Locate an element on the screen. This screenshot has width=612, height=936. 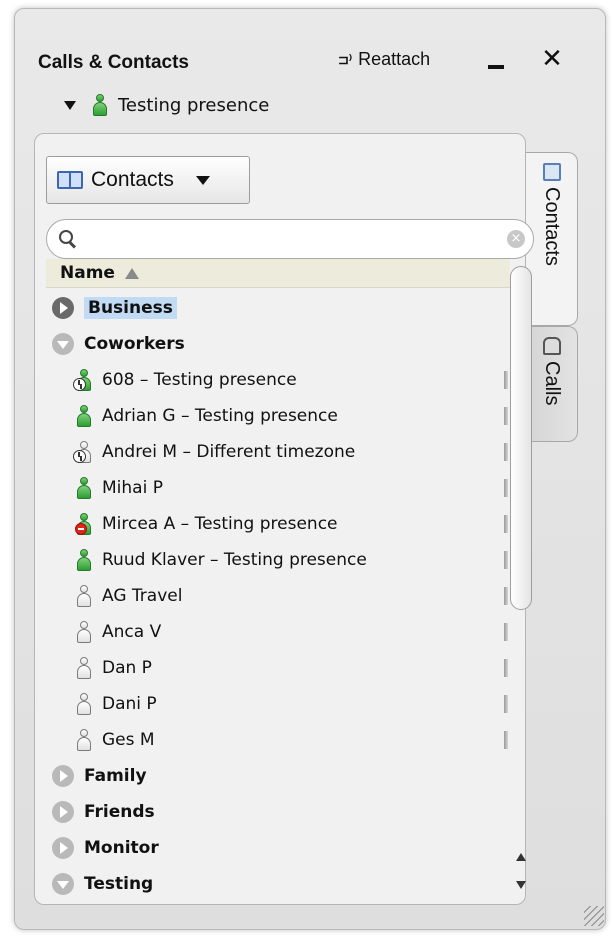
view-select-dropdown: Contacts is located at coordinates (148, 180).